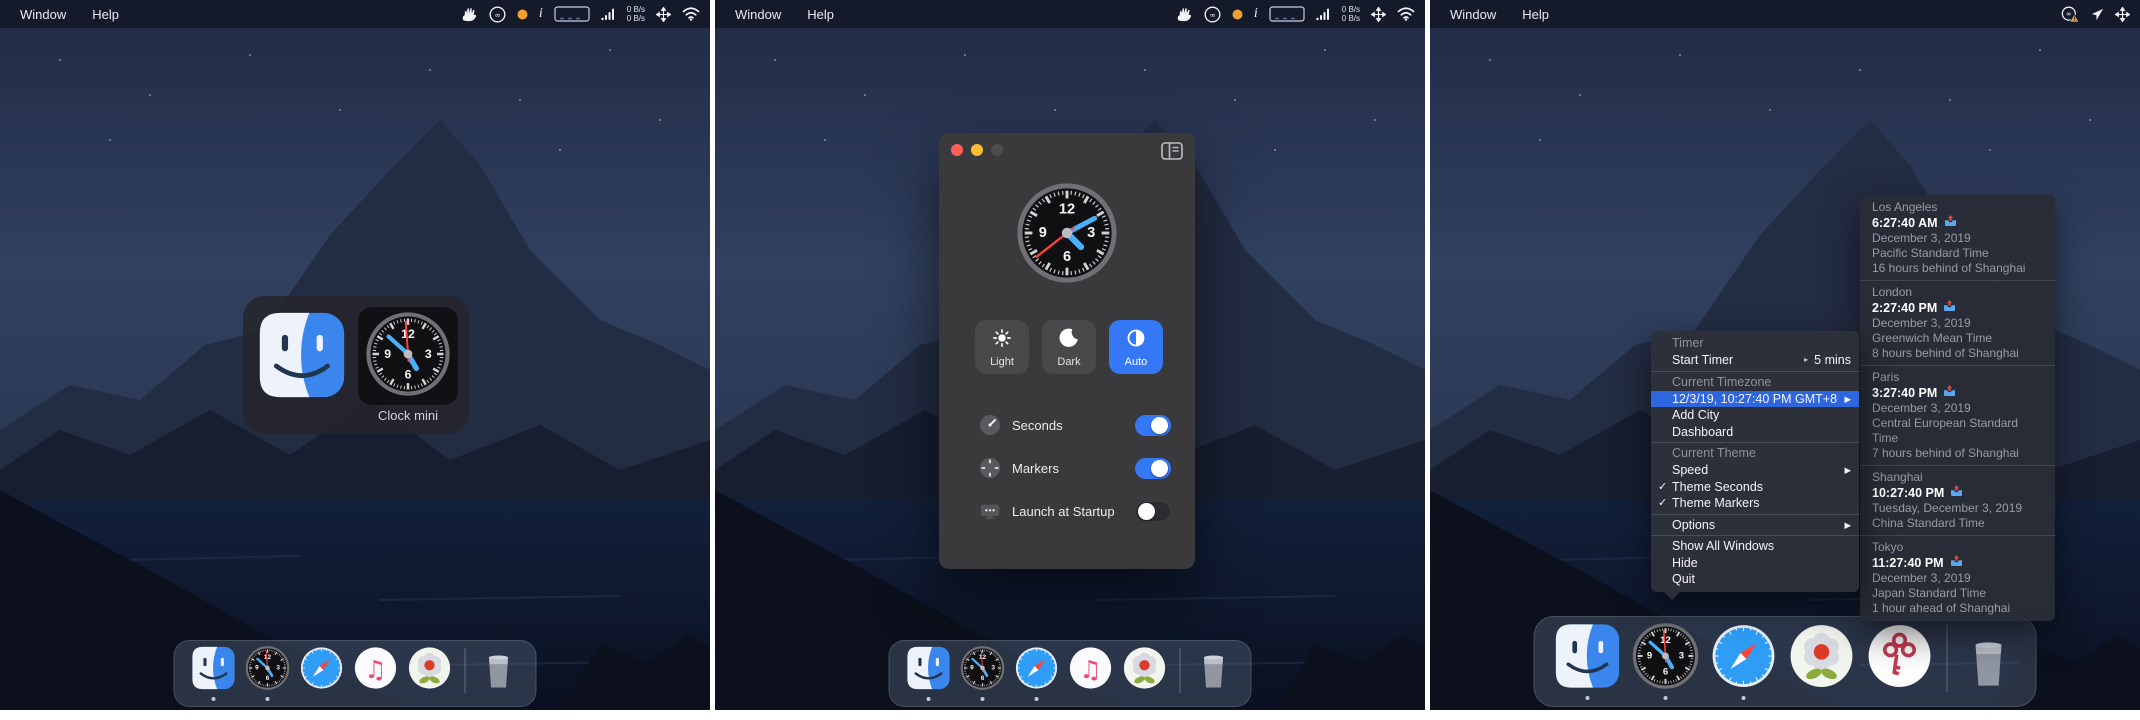 The height and width of the screenshot is (720, 2140). Describe the element at coordinates (1755, 360) in the screenshot. I see `menu-item-start-timer: Start Timer ▸ 5 mins` at that location.